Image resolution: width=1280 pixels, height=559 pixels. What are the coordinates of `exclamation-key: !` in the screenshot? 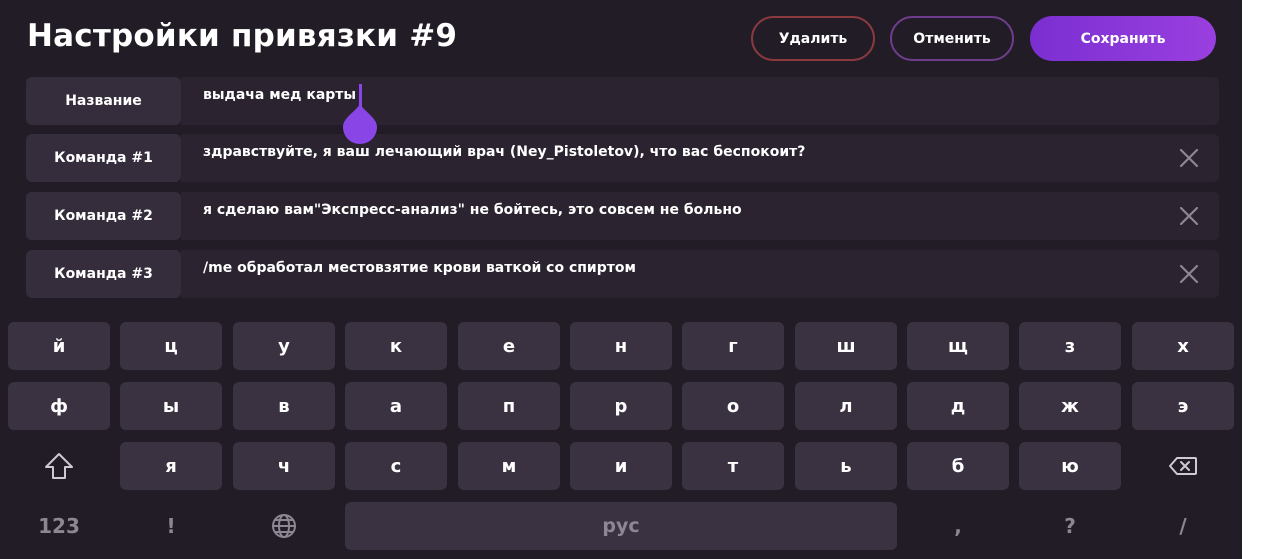 It's located at (171, 526).